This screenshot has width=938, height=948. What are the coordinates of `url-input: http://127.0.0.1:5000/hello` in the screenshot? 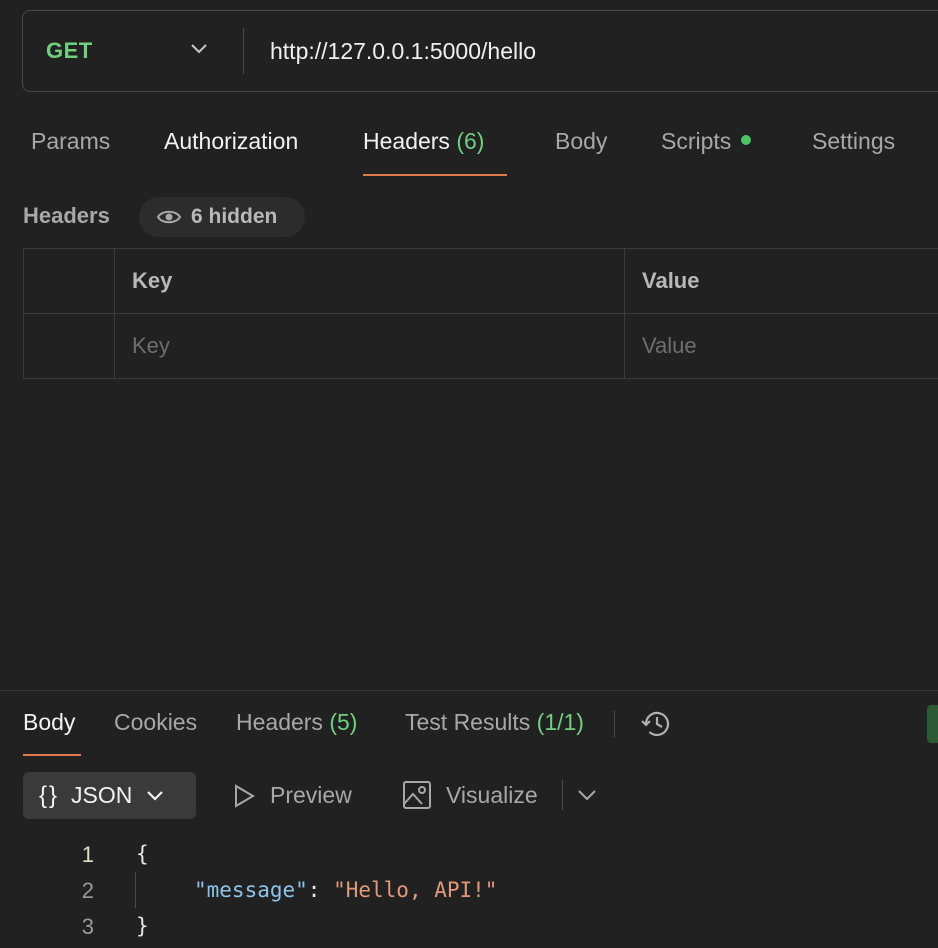 It's located at (390, 51).